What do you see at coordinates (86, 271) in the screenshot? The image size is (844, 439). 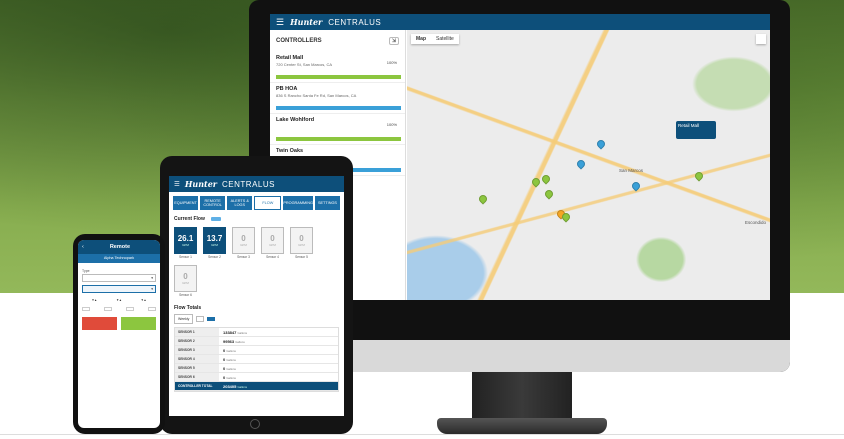 I see `type-label: Type` at bounding box center [86, 271].